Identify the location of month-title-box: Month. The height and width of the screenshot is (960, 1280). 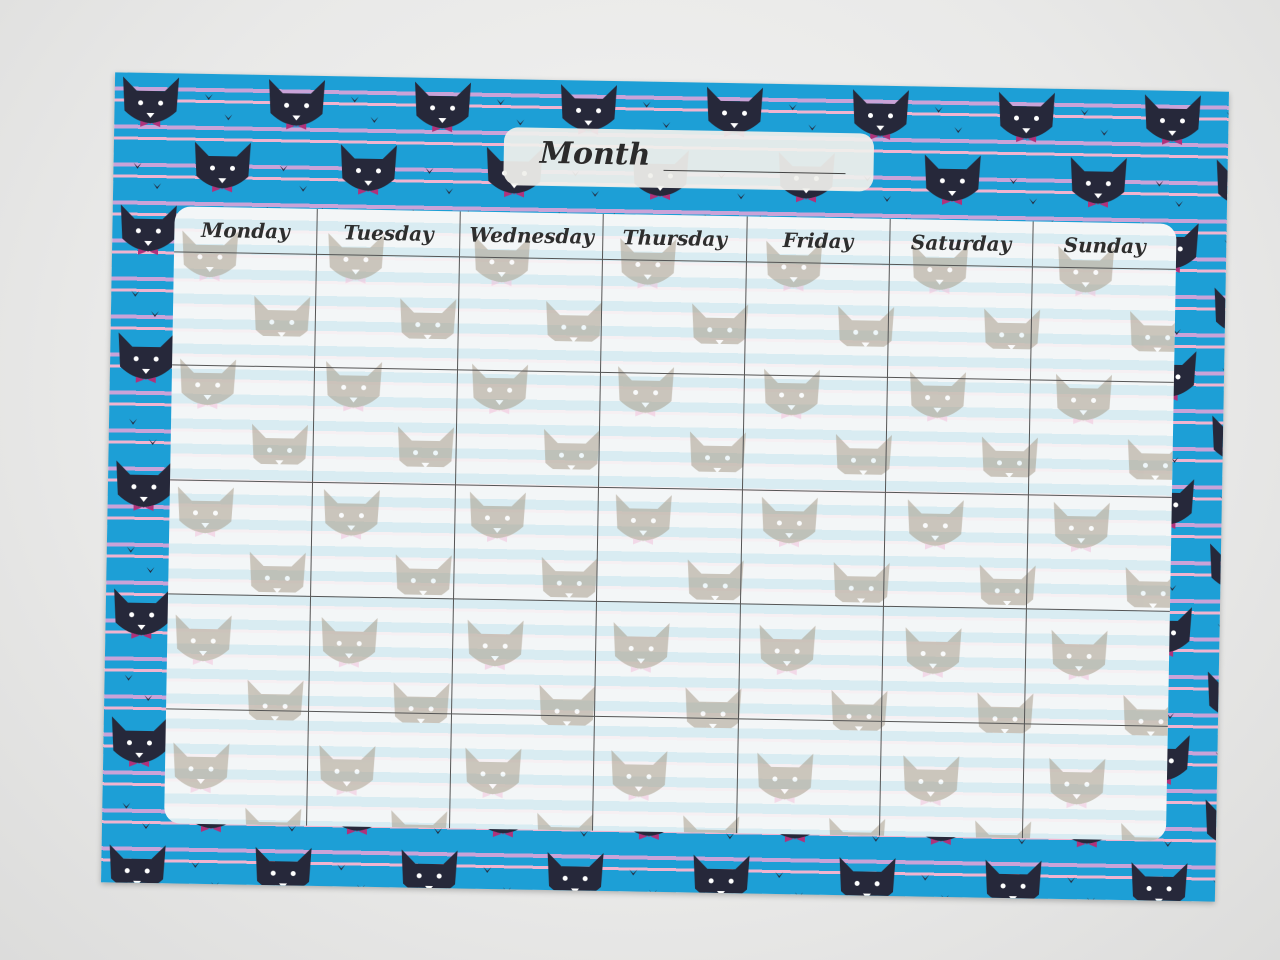
(689, 159).